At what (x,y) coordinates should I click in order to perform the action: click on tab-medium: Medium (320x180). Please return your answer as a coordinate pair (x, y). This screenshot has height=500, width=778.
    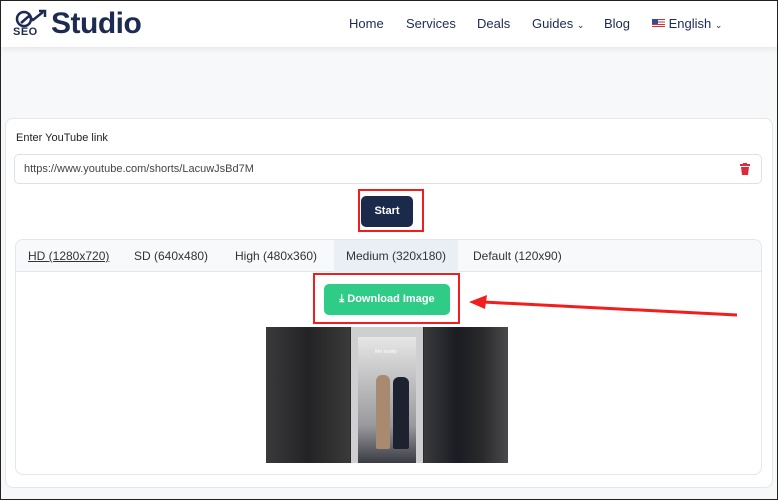
    Looking at the image, I should click on (396, 256).